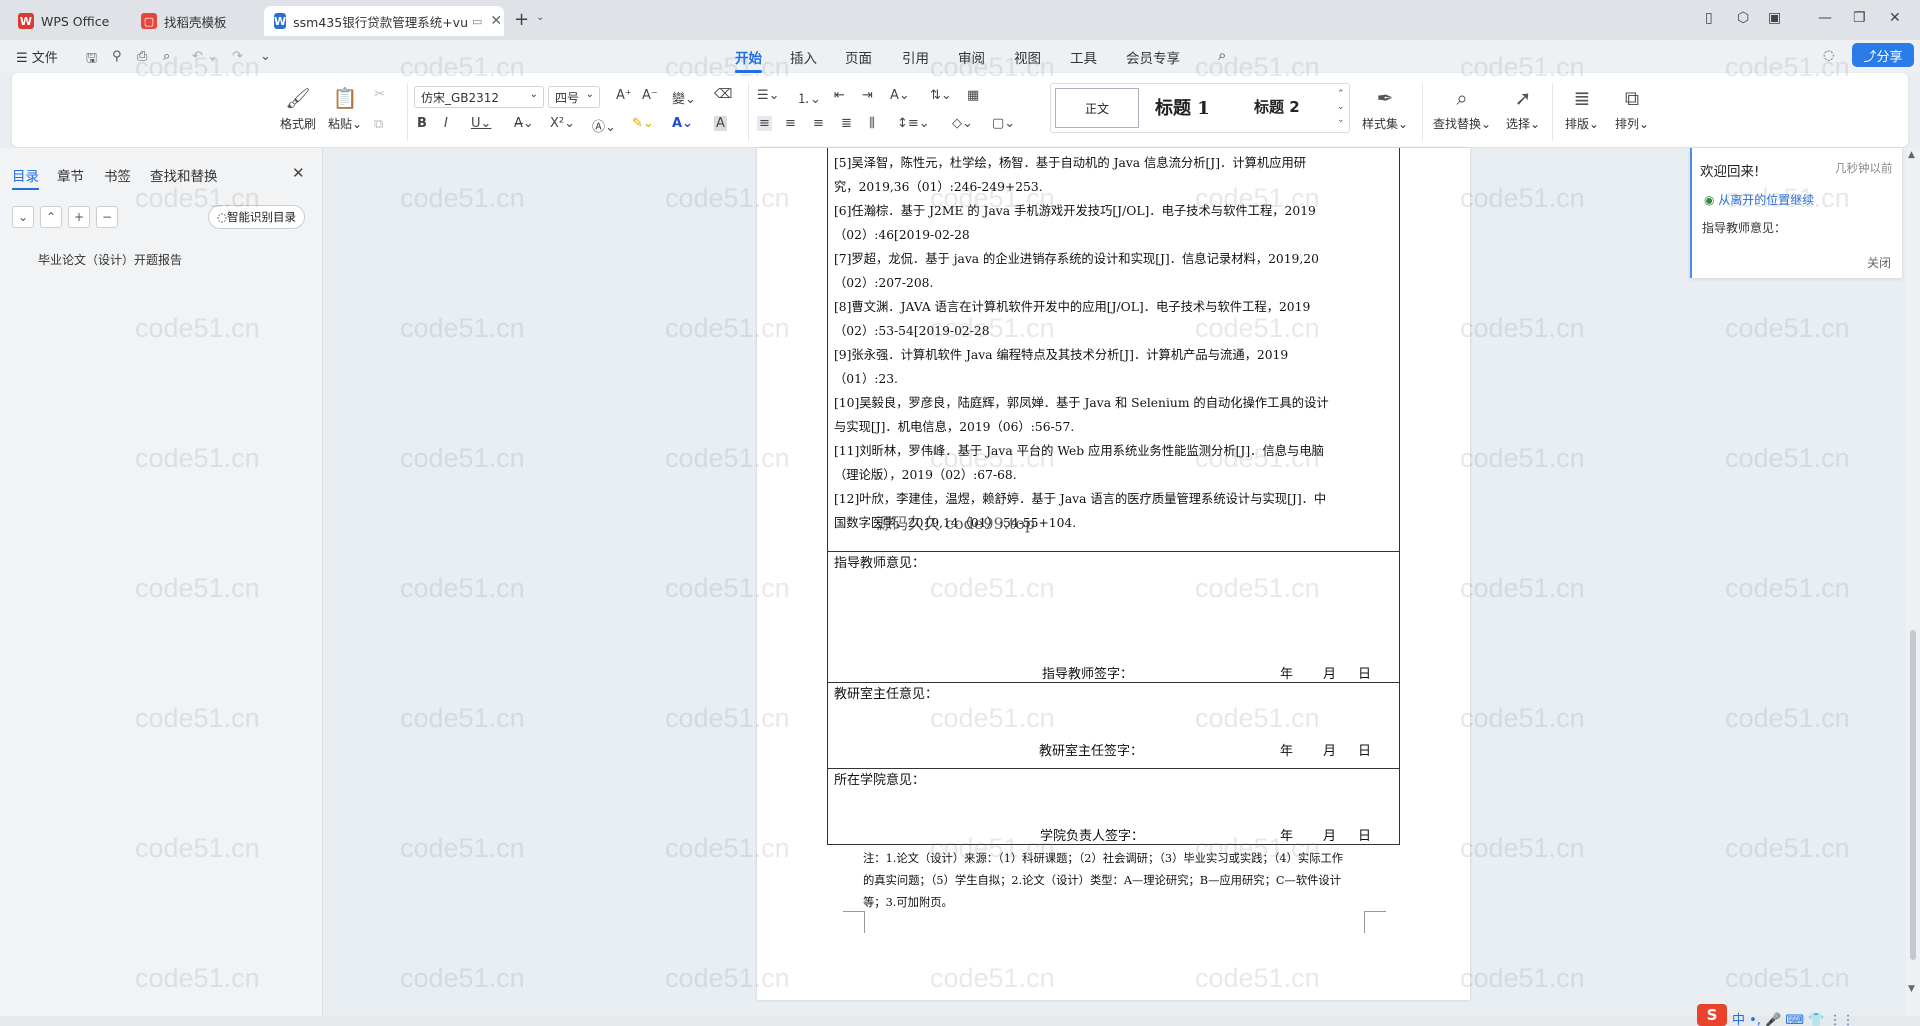  What do you see at coordinates (1341, 107) in the screenshot?
I see `style-scroll-icon: ⌃ ⌄ ⌄` at bounding box center [1341, 107].